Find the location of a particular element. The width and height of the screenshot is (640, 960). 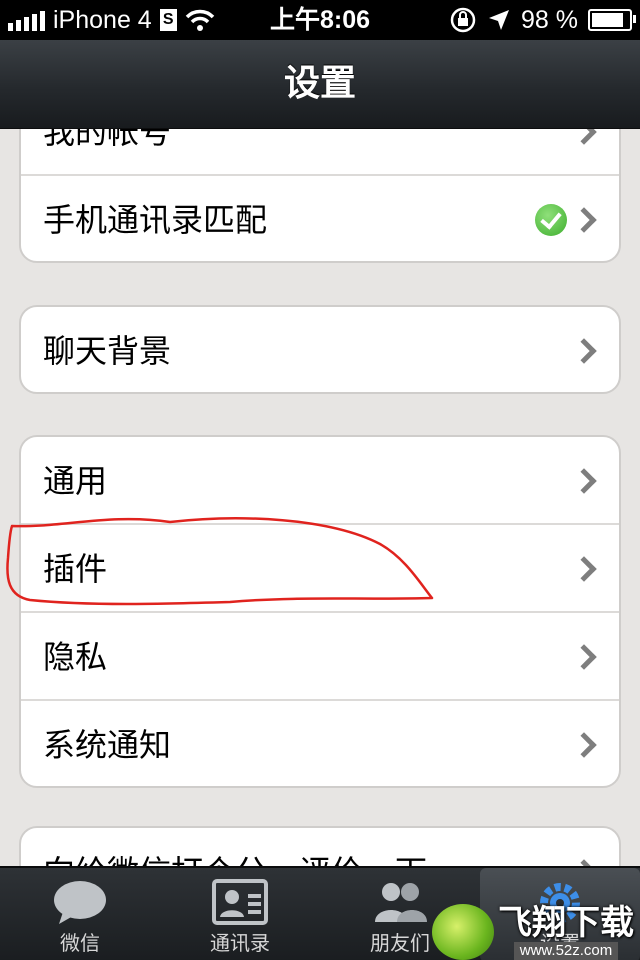

chat-bubble-icon is located at coordinates (80, 902).